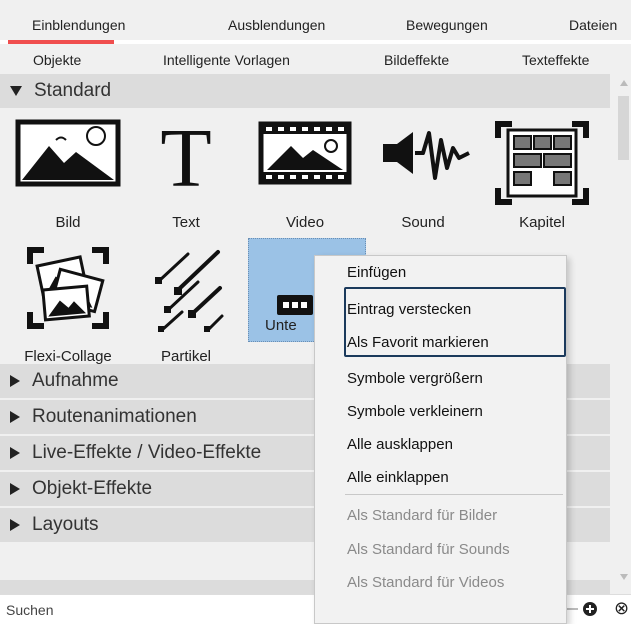 This screenshot has height=624, width=631. Describe the element at coordinates (624, 577) in the screenshot. I see `scroll-down-icon` at that location.